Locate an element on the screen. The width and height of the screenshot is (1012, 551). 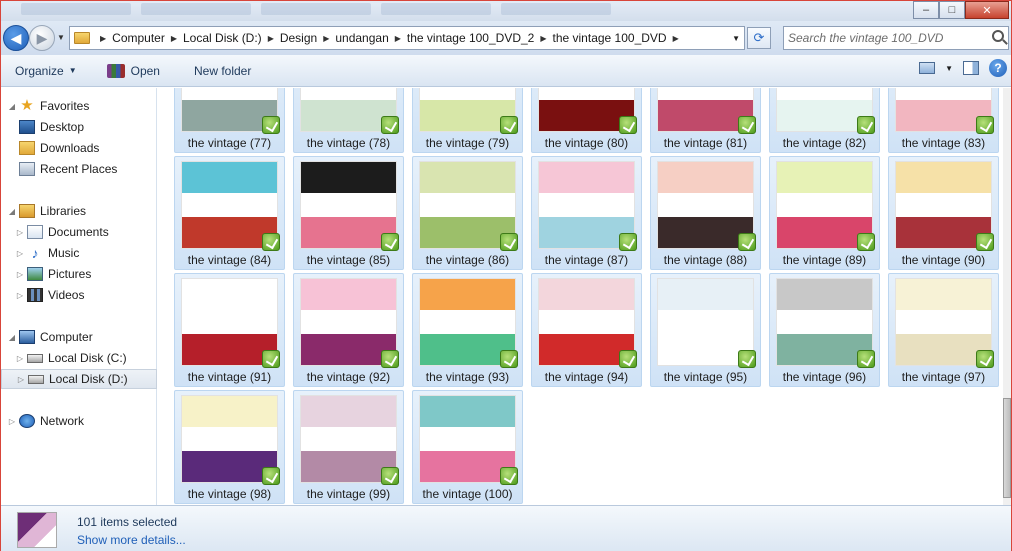
organize-button: Organize ▼ is located at coordinates (46, 71).